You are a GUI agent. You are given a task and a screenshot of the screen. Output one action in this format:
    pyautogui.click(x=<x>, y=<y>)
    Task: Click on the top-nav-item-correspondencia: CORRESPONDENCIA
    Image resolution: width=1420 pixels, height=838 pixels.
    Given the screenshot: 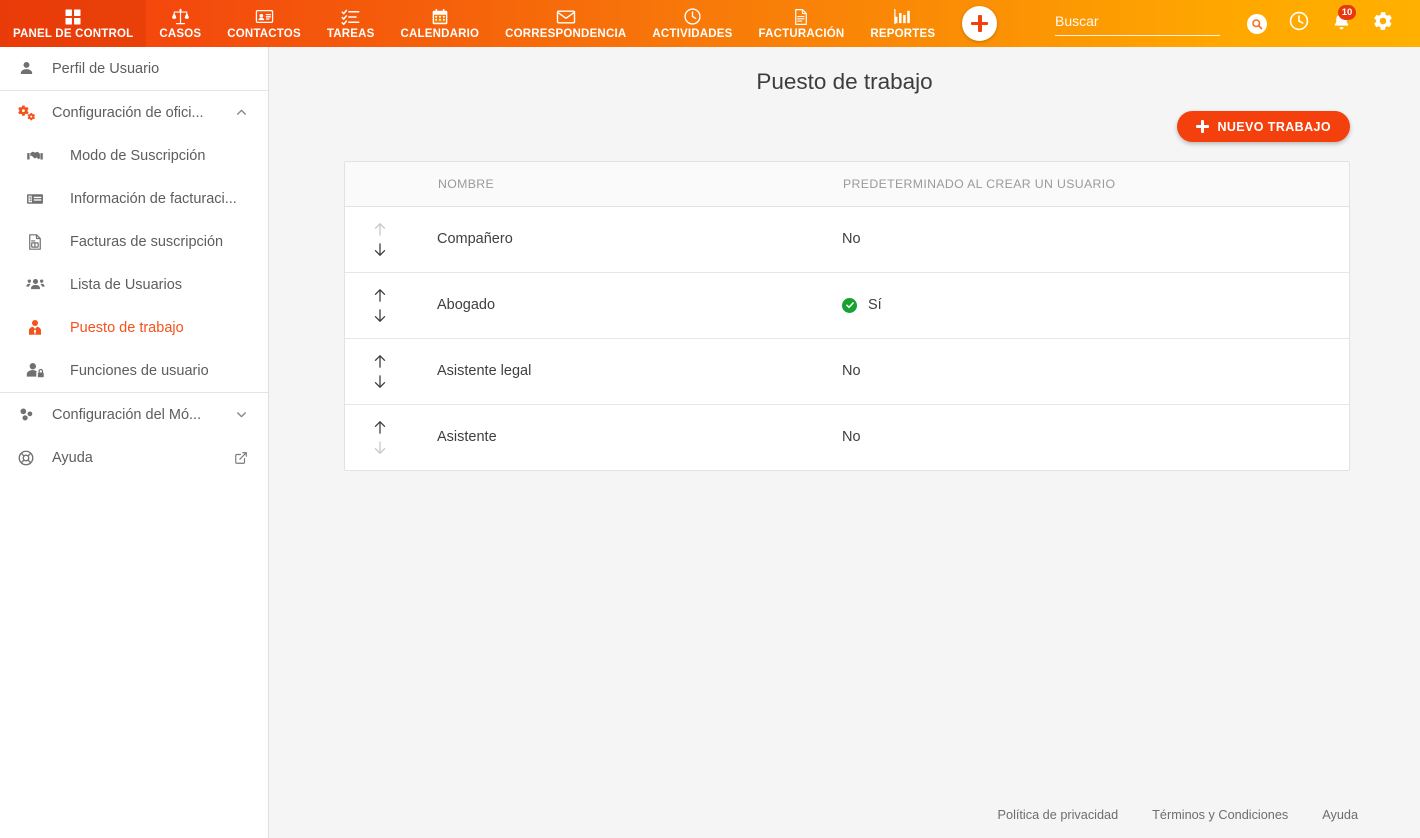 What is the action you would take?
    pyautogui.click(x=565, y=23)
    